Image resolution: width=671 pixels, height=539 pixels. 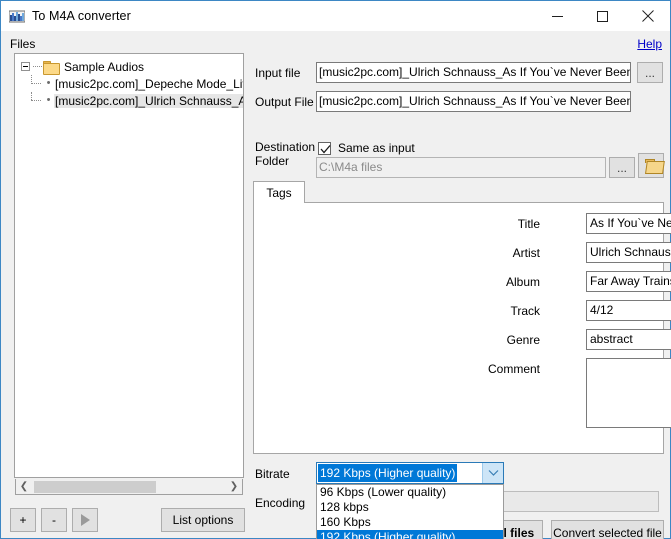 I want to click on play-button, so click(x=85, y=520).